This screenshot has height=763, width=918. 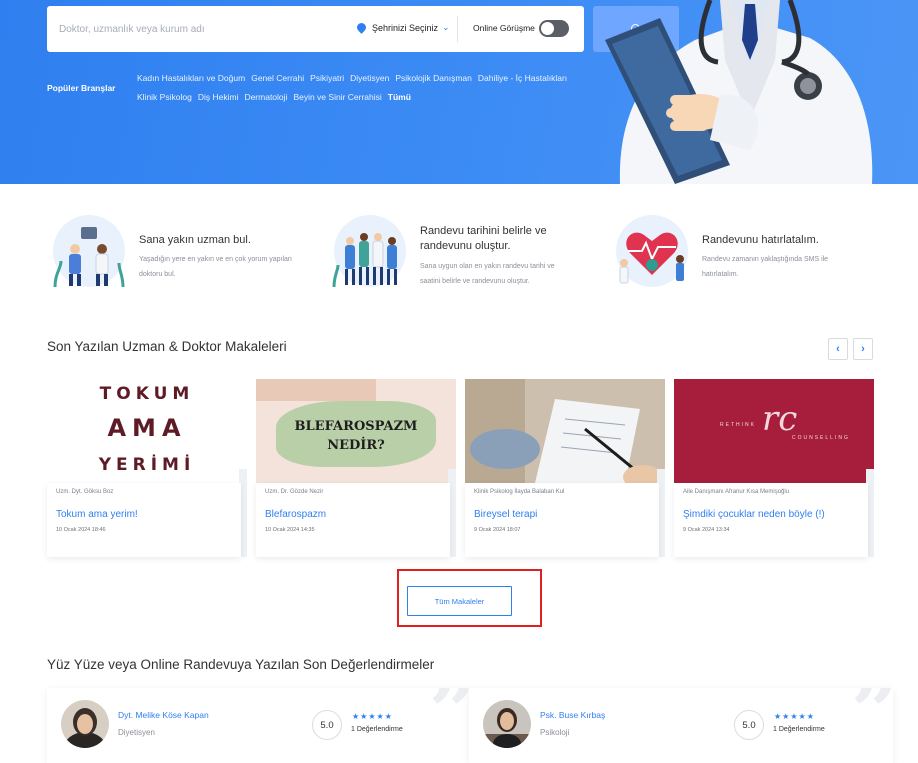 I want to click on article-image-text: YERİMİ, so click(x=147, y=465).